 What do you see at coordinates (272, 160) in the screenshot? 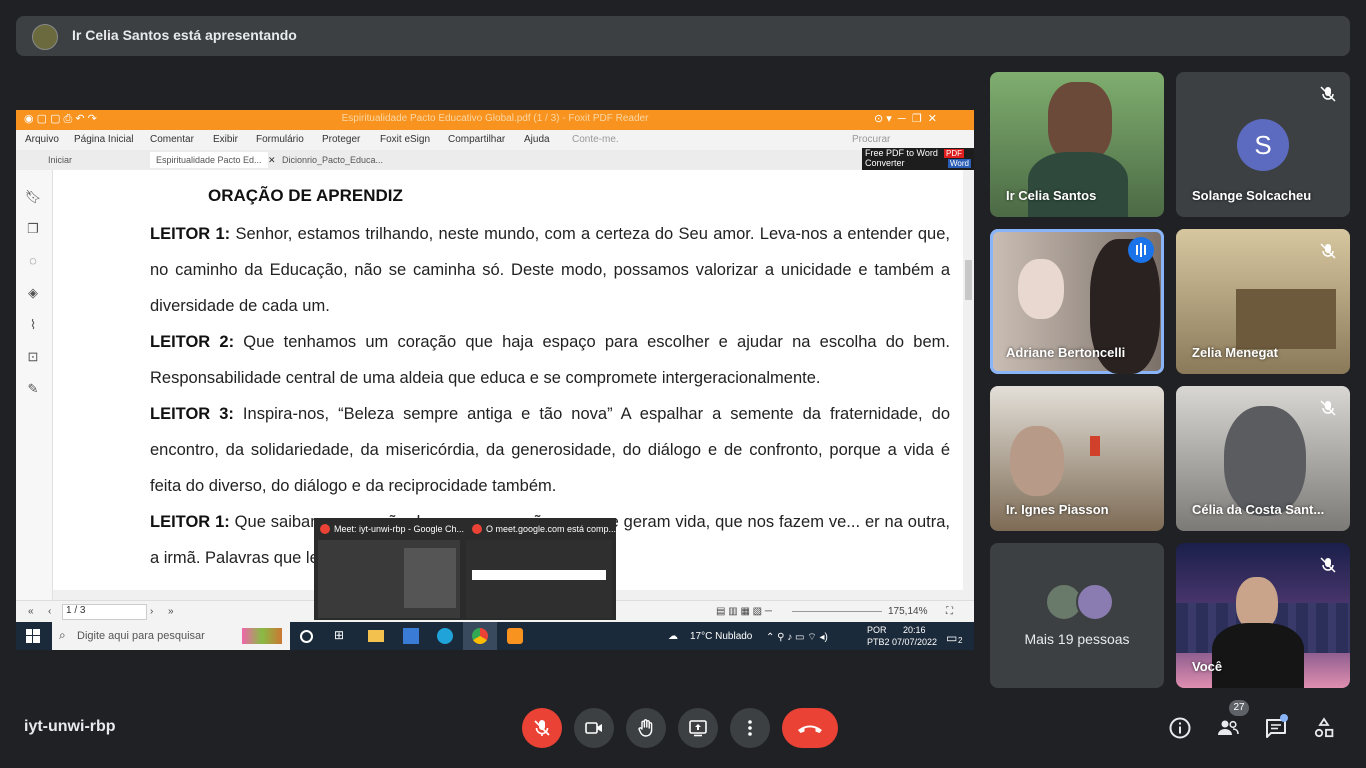
I see `tab-close-icon: ✕` at bounding box center [272, 160].